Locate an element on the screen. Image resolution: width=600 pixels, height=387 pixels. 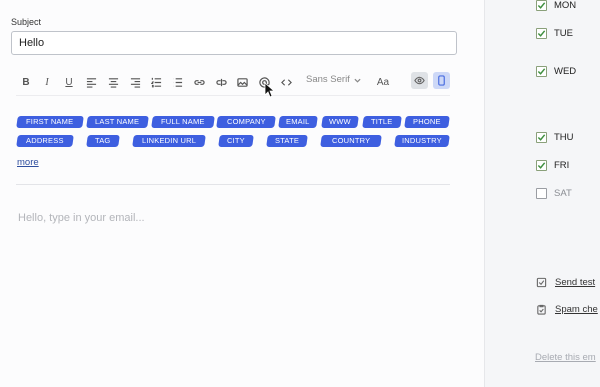
merge-tag-www: WWW is located at coordinates (340, 122).